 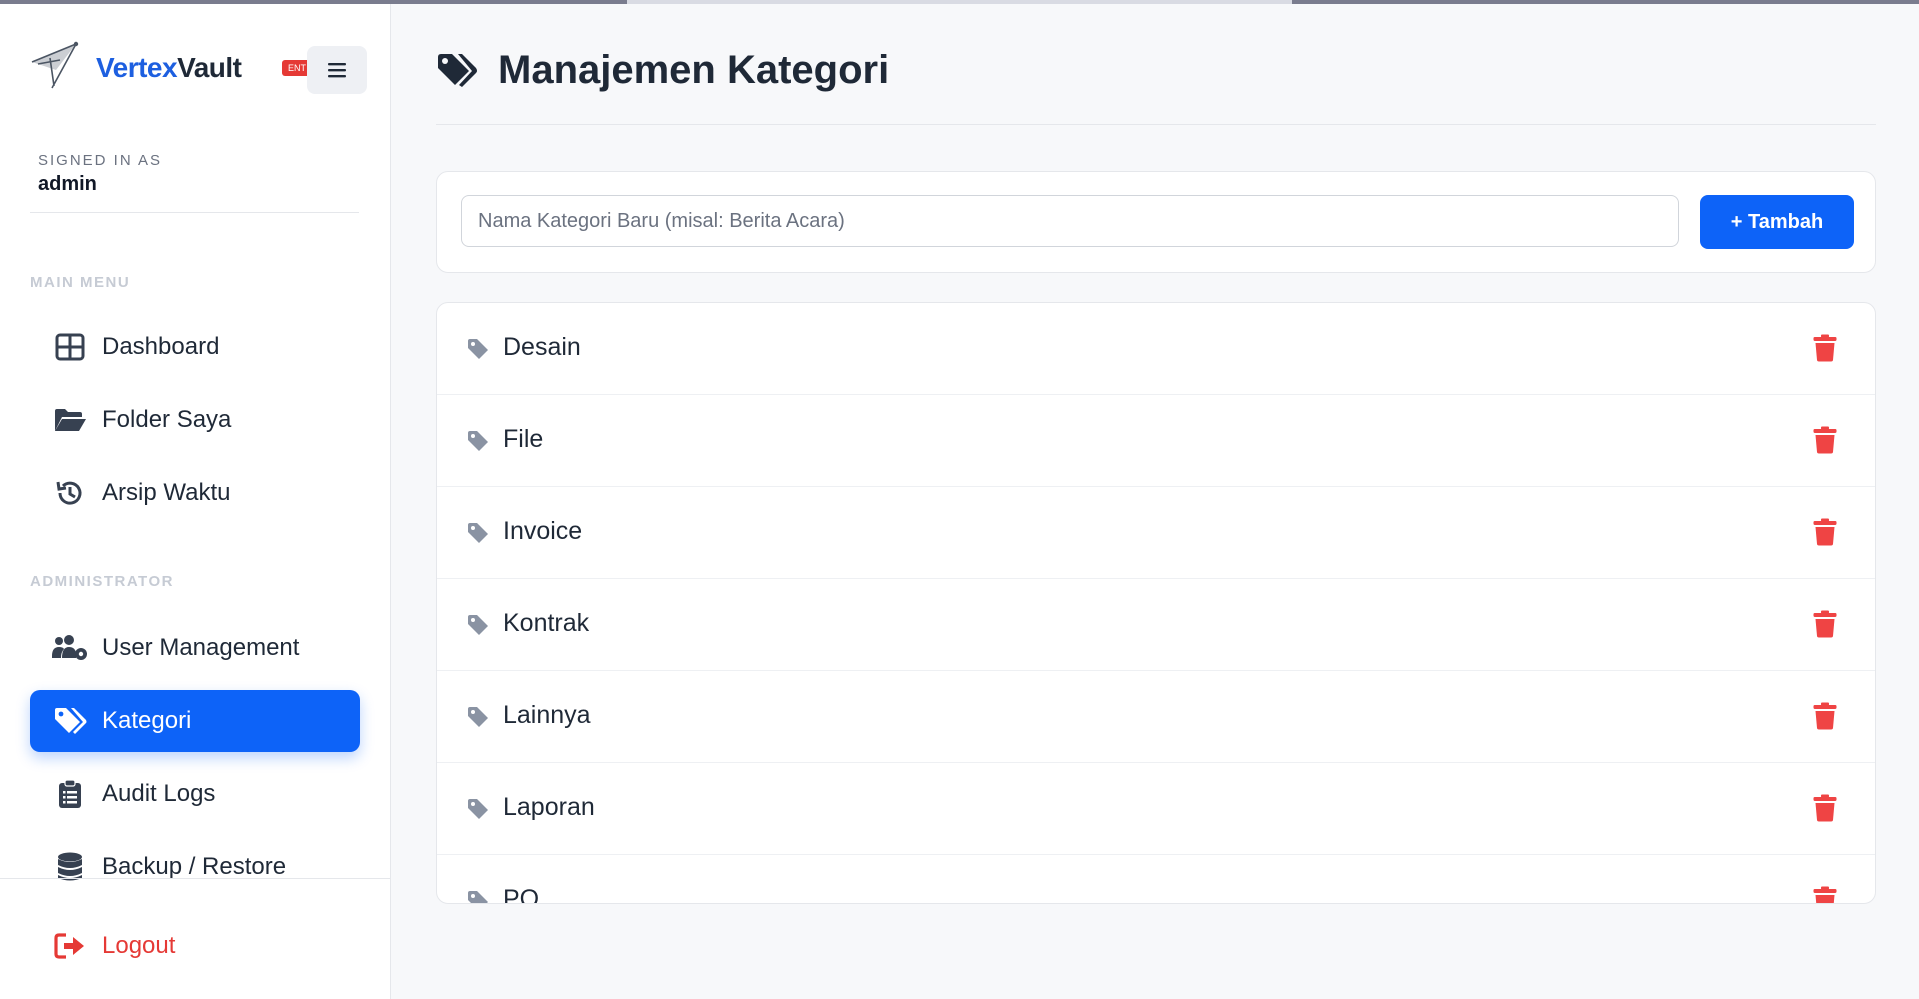 I want to click on hamburger-icon, so click(x=337, y=70).